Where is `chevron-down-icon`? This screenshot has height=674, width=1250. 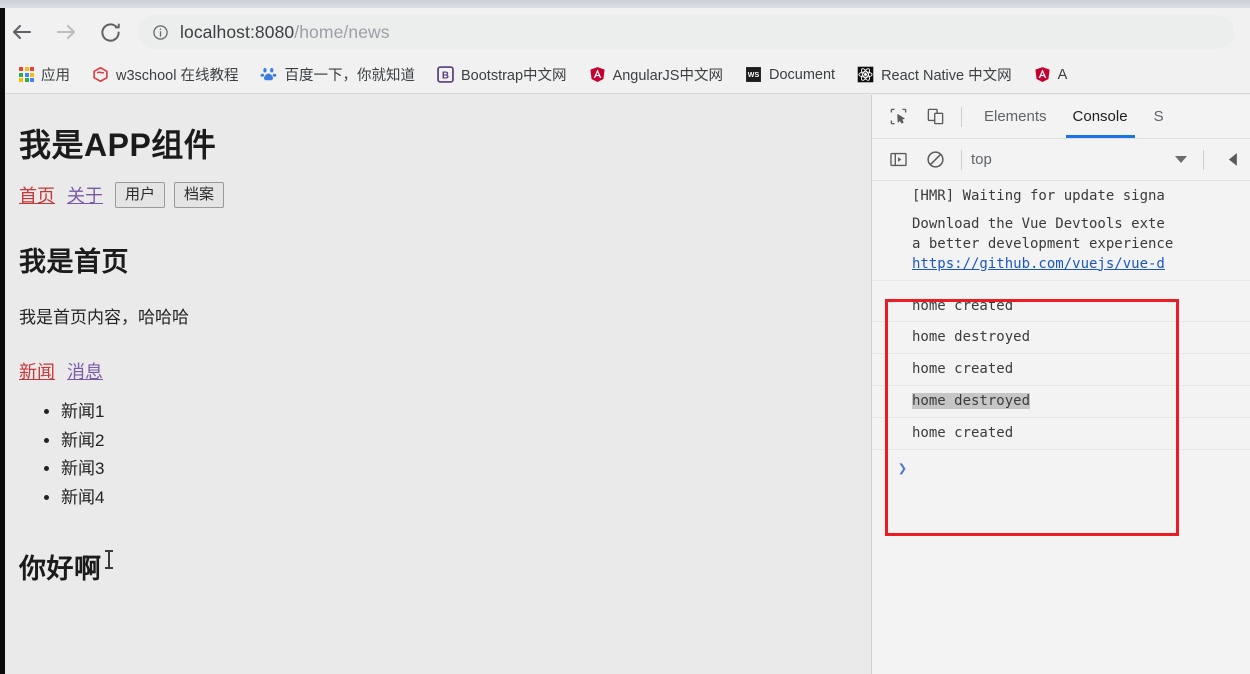
chevron-down-icon is located at coordinates (1181, 159).